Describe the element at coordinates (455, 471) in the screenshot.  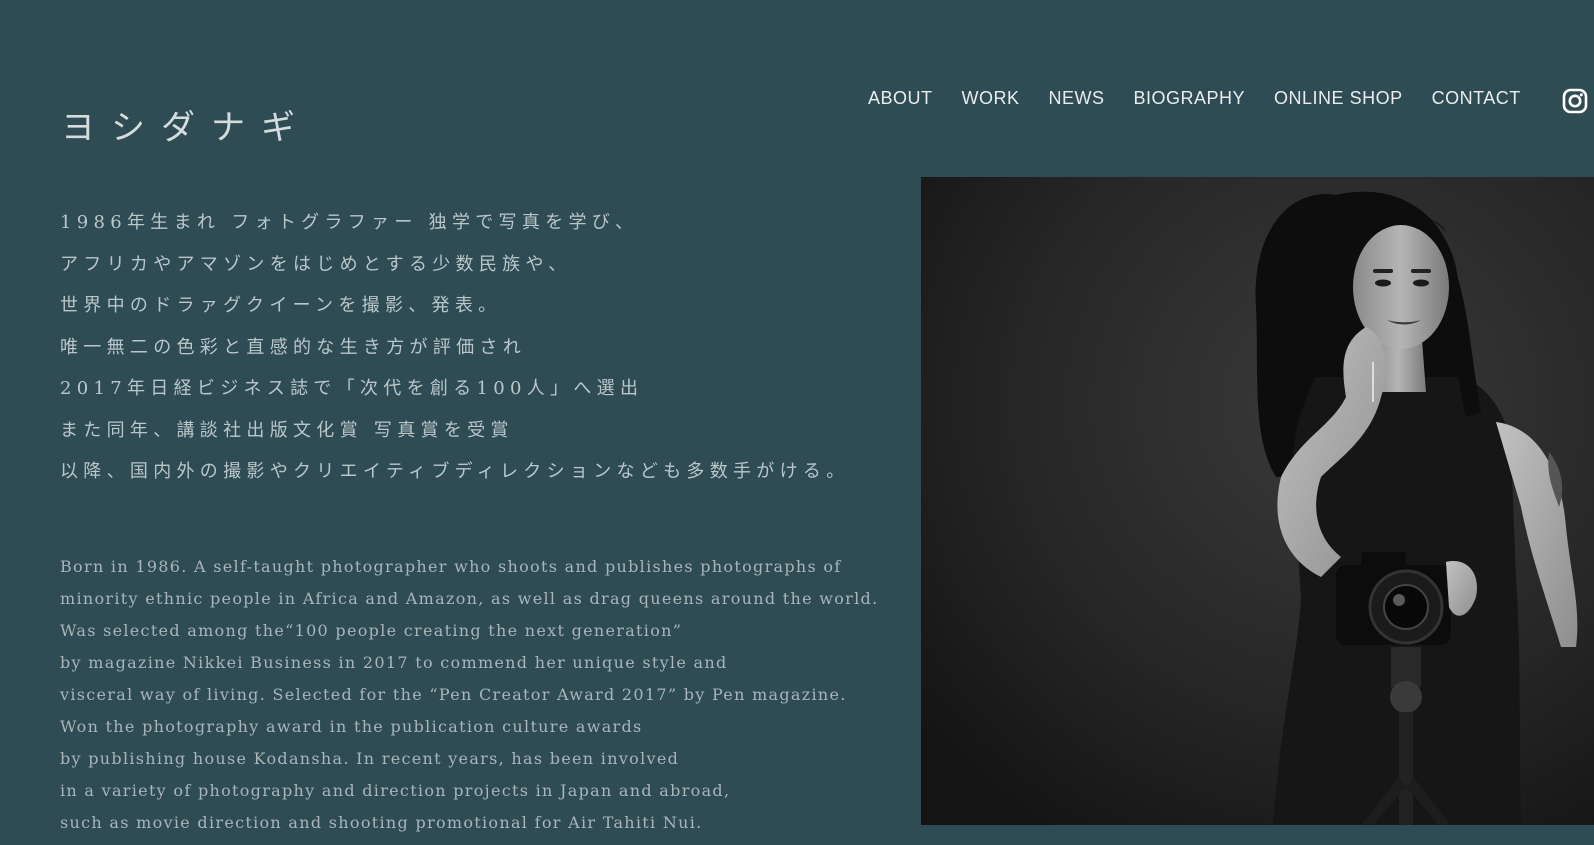
I see `bio-jp-line: 以降、国内外の撮影やクリエイティブディレクションなども多数手がける。` at that location.